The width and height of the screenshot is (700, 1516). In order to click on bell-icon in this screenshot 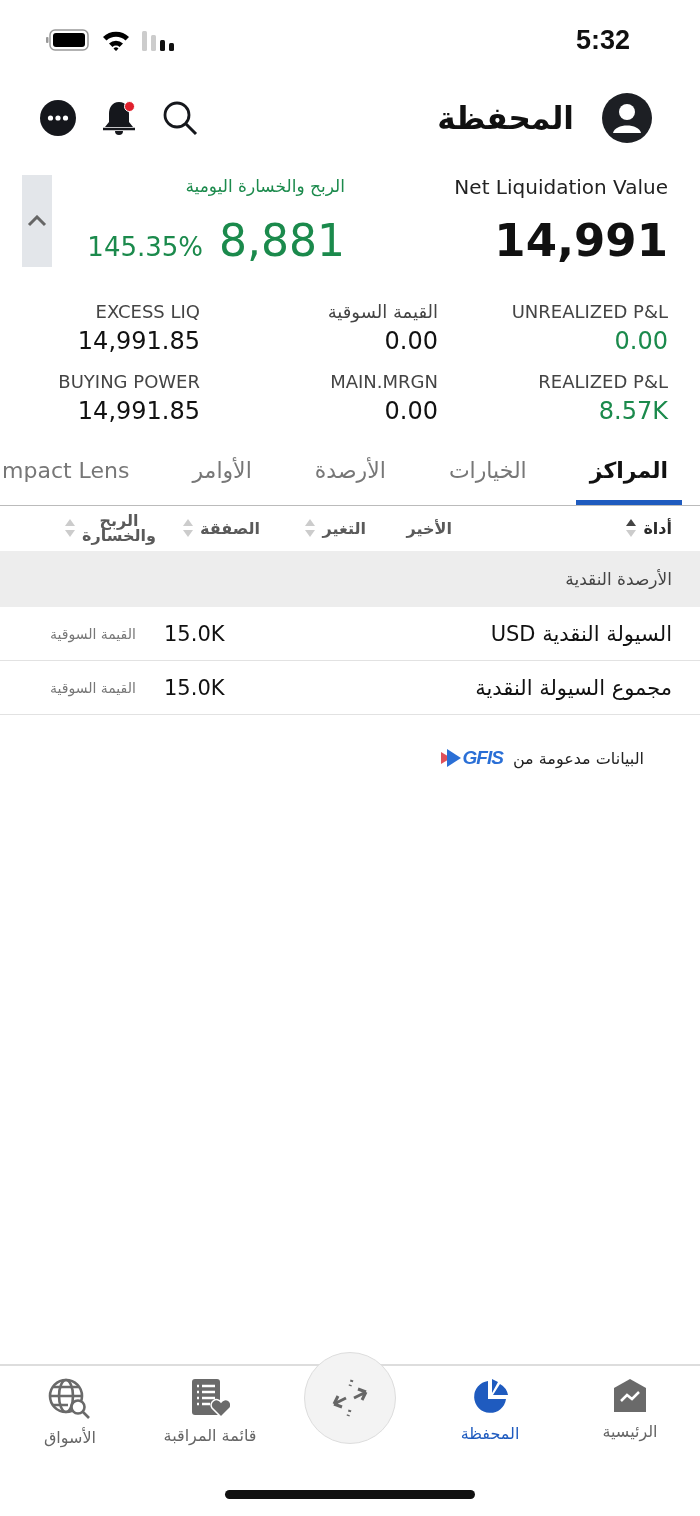, I will do `click(119, 117)`.